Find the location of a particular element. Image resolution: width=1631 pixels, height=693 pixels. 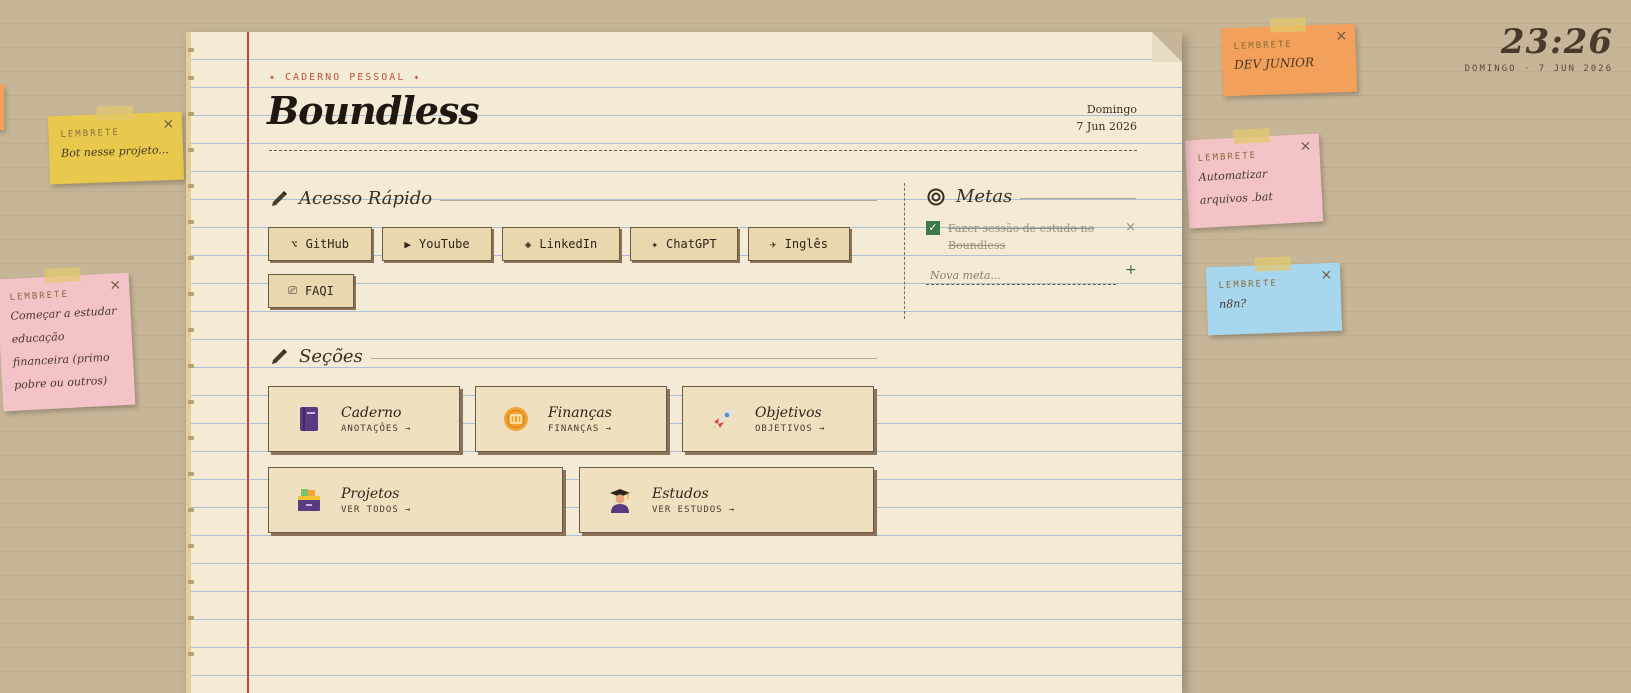

binding-holes is located at coordinates (192, 362).